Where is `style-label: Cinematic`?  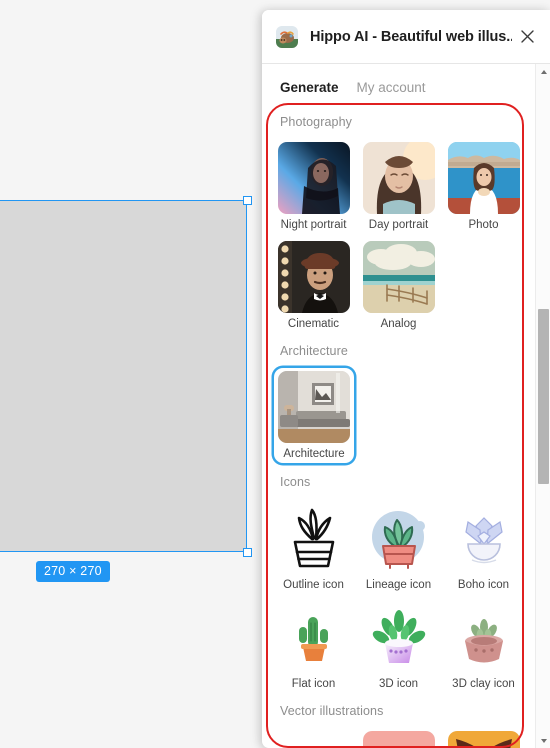 style-label: Cinematic is located at coordinates (313, 323).